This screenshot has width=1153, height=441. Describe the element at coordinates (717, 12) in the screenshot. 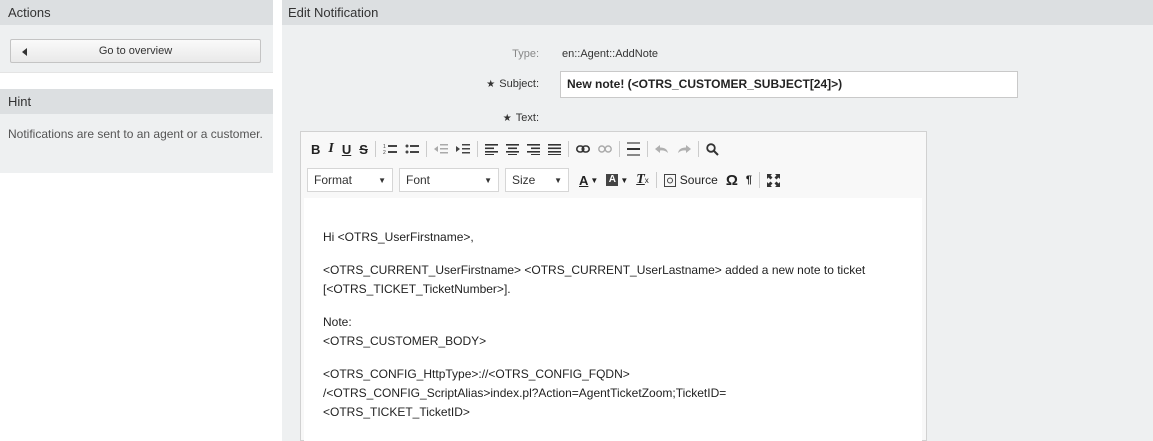

I see `page-title: Edit Notification` at that location.